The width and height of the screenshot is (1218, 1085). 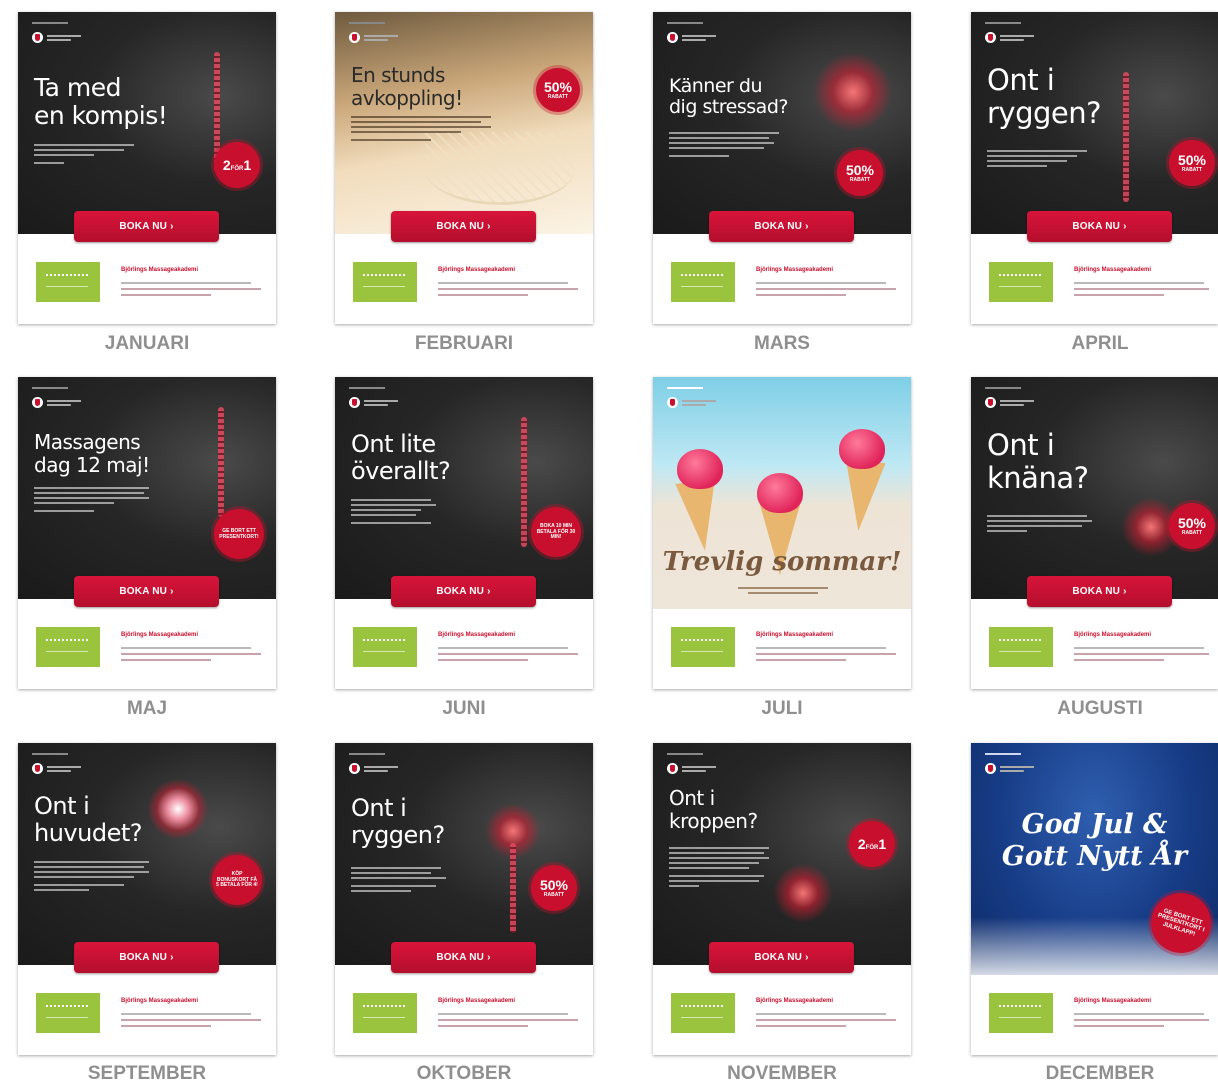 I want to click on card-headline: God Jul & Gott Nytt År, so click(x=1094, y=841).